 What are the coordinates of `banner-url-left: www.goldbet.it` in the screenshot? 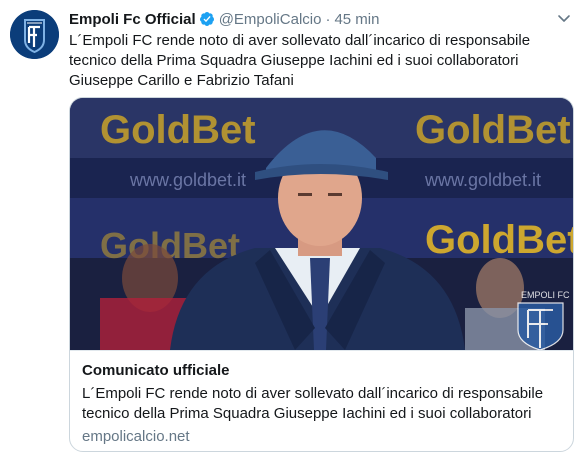 It's located at (187, 180).